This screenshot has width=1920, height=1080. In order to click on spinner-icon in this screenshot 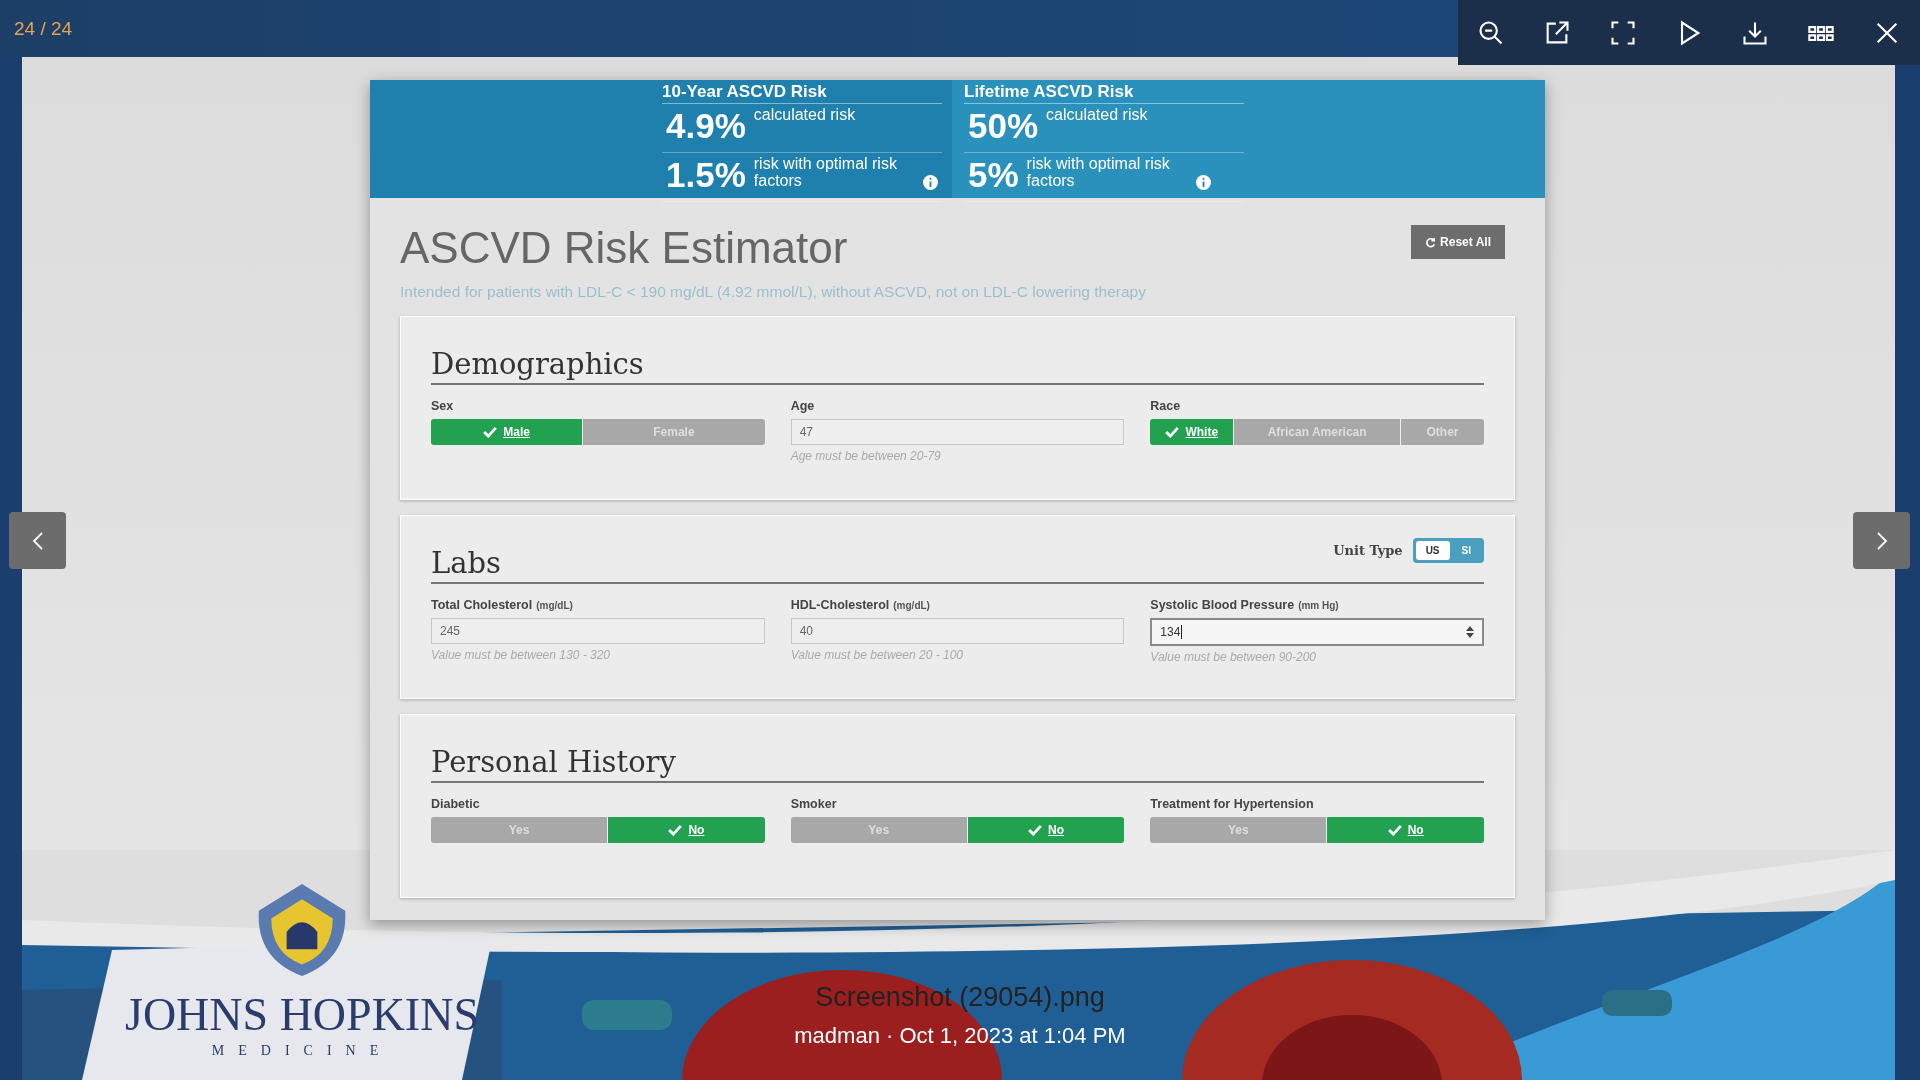, I will do `click(1470, 632)`.